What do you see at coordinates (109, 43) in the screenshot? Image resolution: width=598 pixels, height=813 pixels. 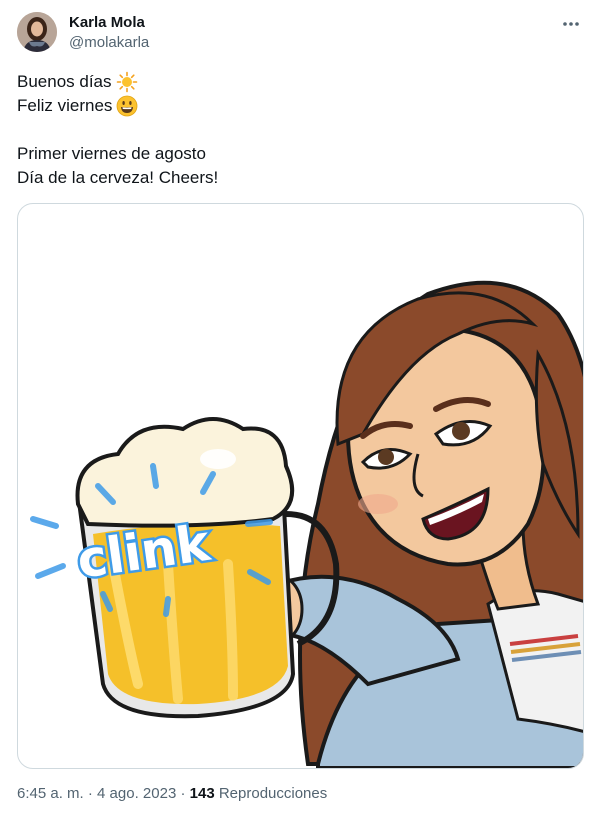 I see `author-handle: @molakarla` at bounding box center [109, 43].